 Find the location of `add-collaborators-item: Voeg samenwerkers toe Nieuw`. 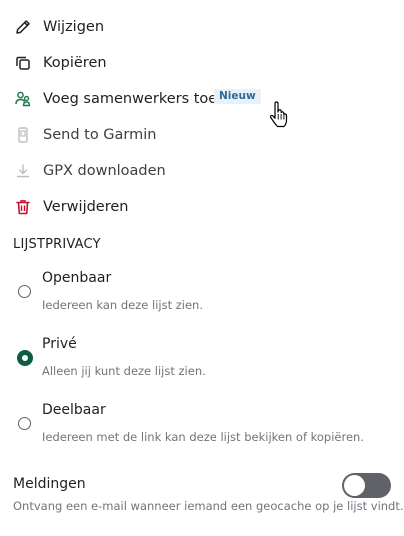

add-collaborators-item: Voeg samenwerkers toe Nieuw is located at coordinates (202, 99).